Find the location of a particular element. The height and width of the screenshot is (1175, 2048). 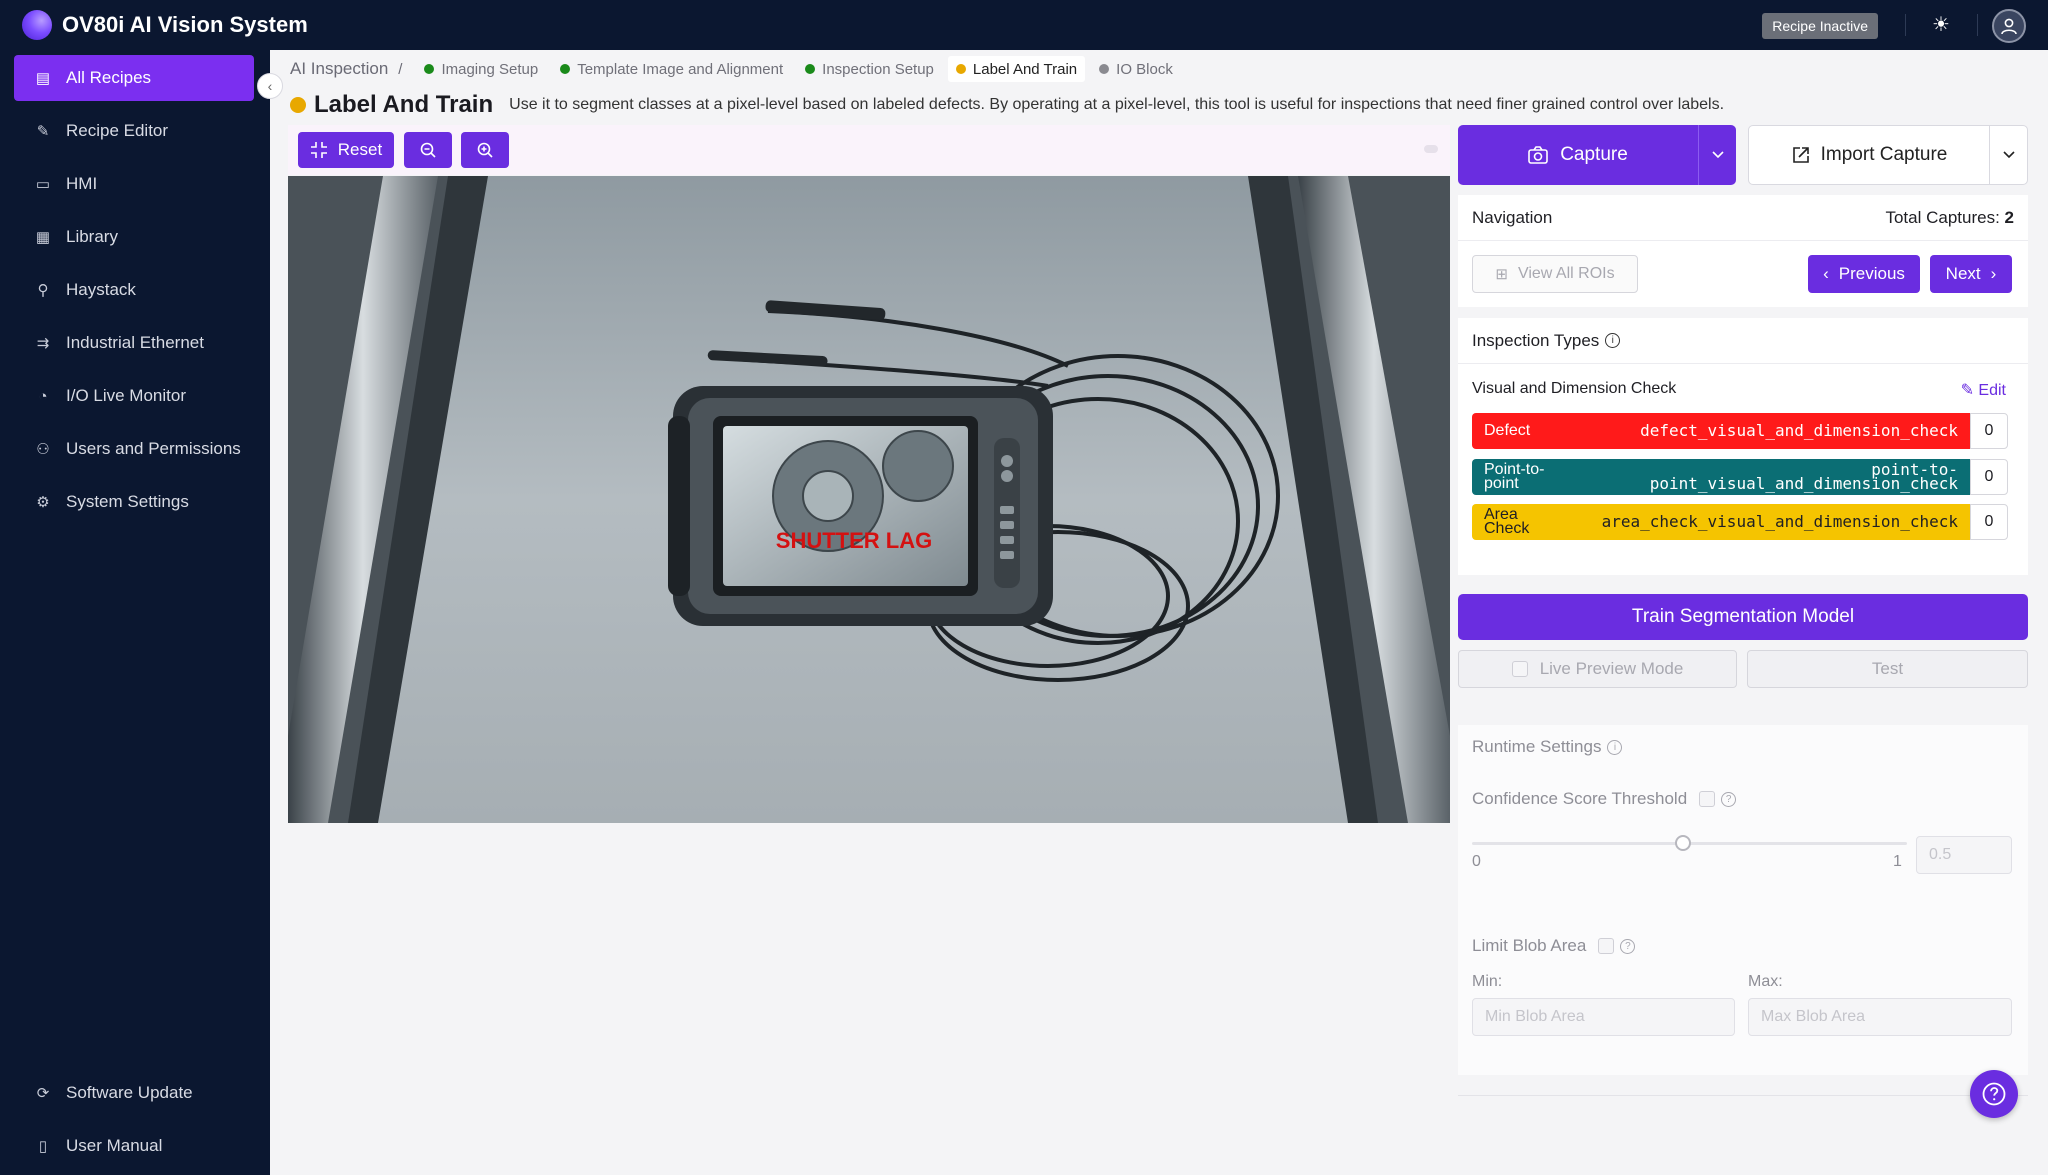

sidebar-item-recipe-editor: ✎ Recipe Editor is located at coordinates (134, 131).